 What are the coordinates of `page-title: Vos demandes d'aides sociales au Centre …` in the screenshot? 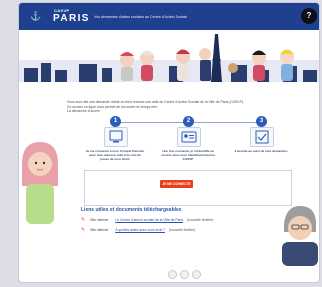 It's located at (141, 17).